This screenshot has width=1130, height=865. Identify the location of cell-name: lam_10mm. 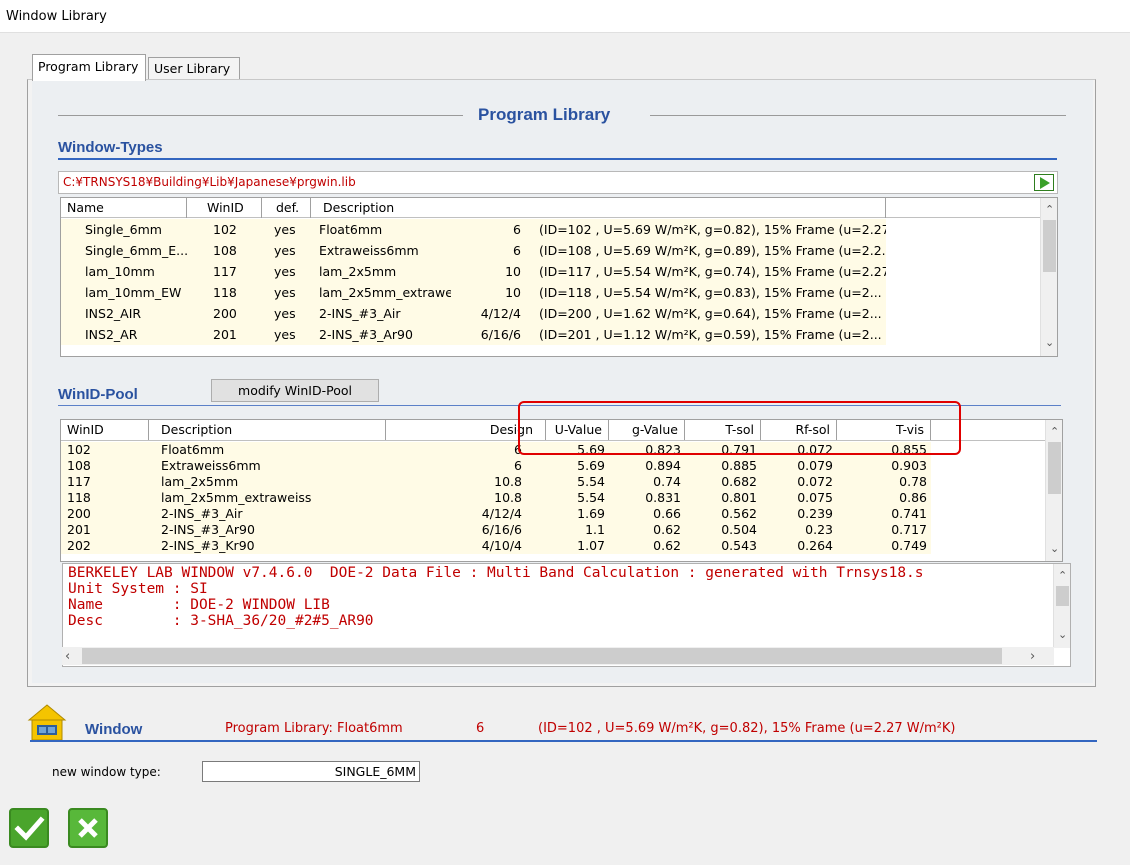
(124, 271).